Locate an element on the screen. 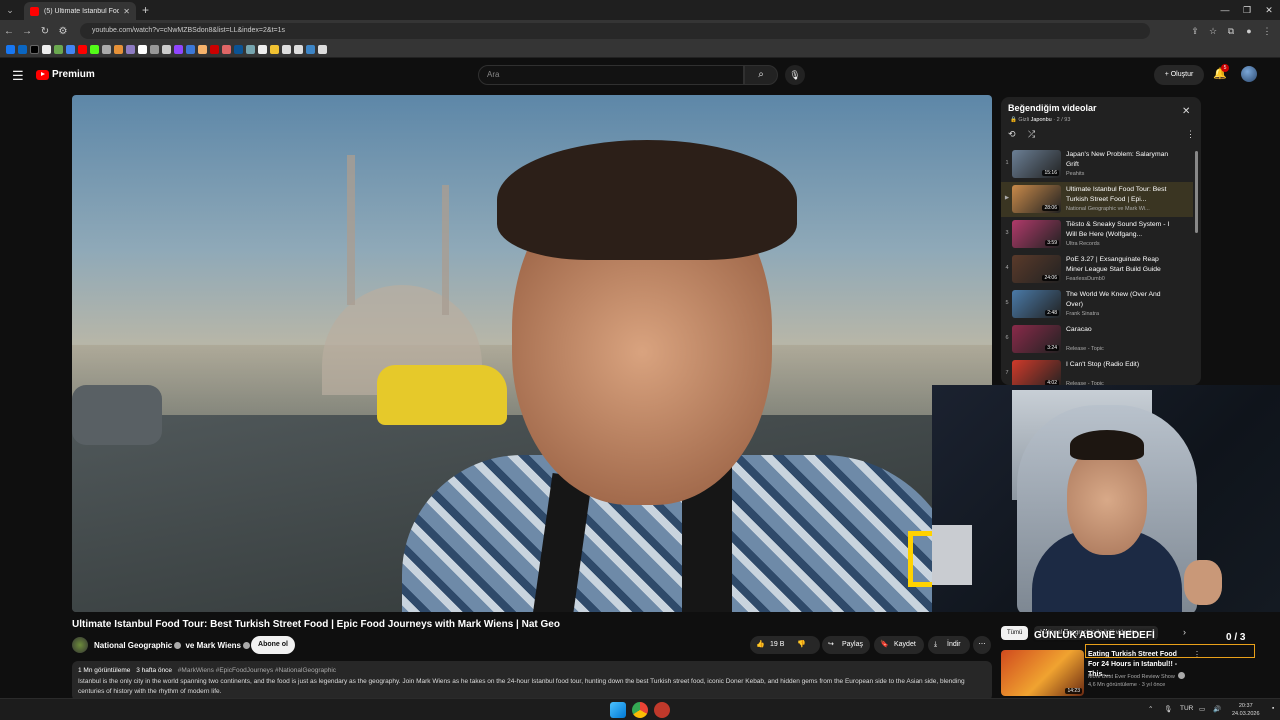  chip-all: Tümü is located at coordinates (1015, 633).